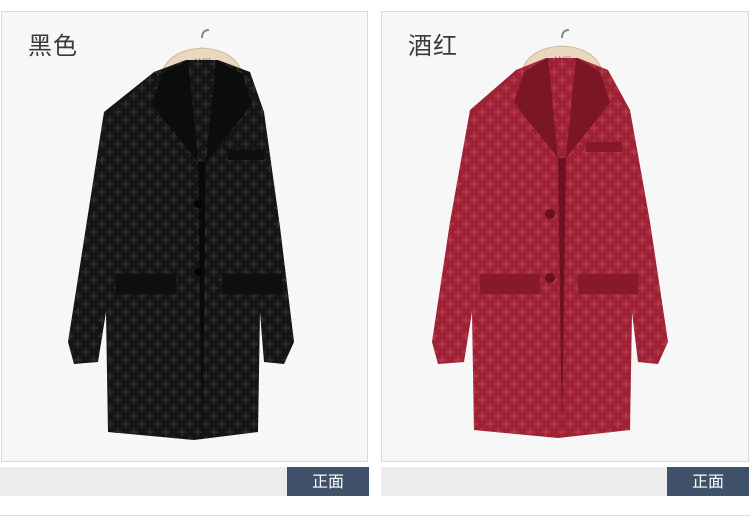 This screenshot has width=750, height=525. What do you see at coordinates (375, 515) in the screenshot?
I see `divider` at bounding box center [375, 515].